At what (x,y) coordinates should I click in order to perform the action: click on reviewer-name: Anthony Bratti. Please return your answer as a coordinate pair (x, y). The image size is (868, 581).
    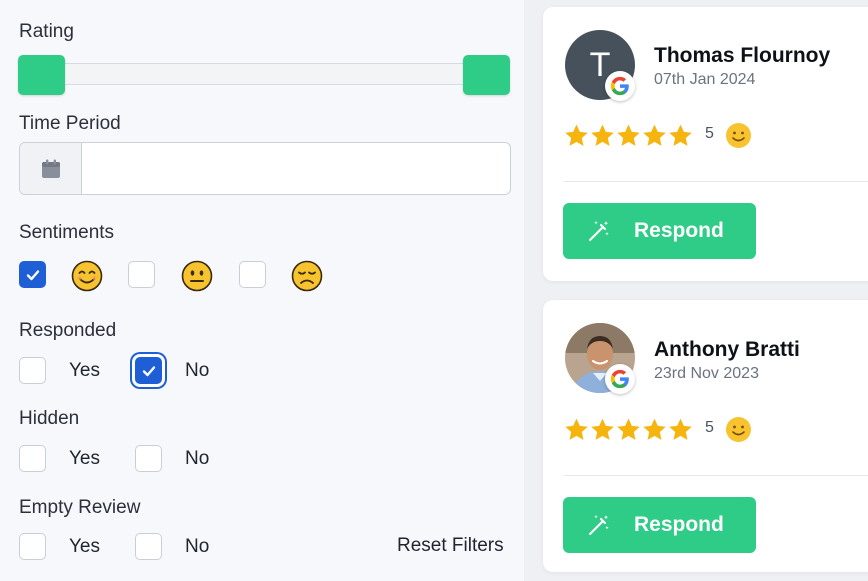
    Looking at the image, I should click on (727, 349).